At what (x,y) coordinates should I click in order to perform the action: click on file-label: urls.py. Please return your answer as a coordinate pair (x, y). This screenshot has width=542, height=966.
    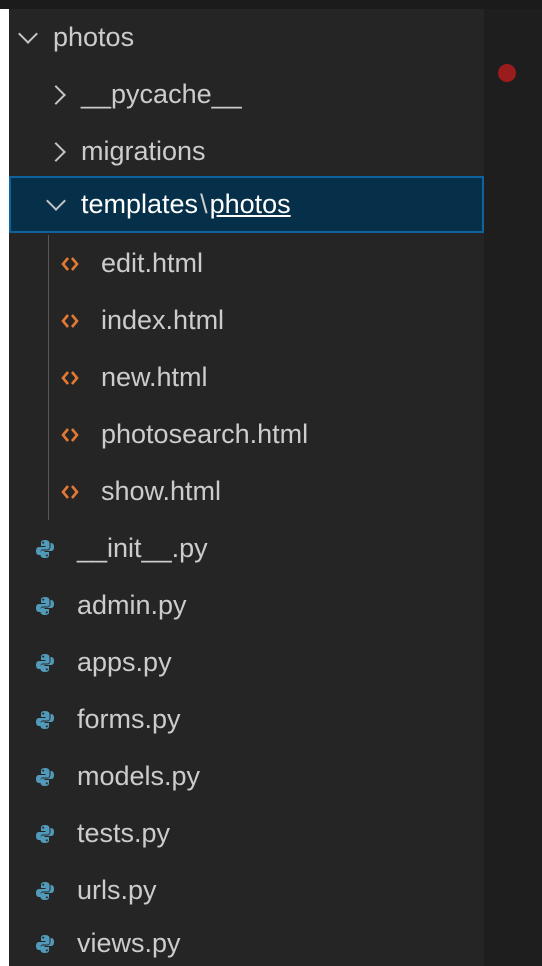
    Looking at the image, I should click on (117, 890).